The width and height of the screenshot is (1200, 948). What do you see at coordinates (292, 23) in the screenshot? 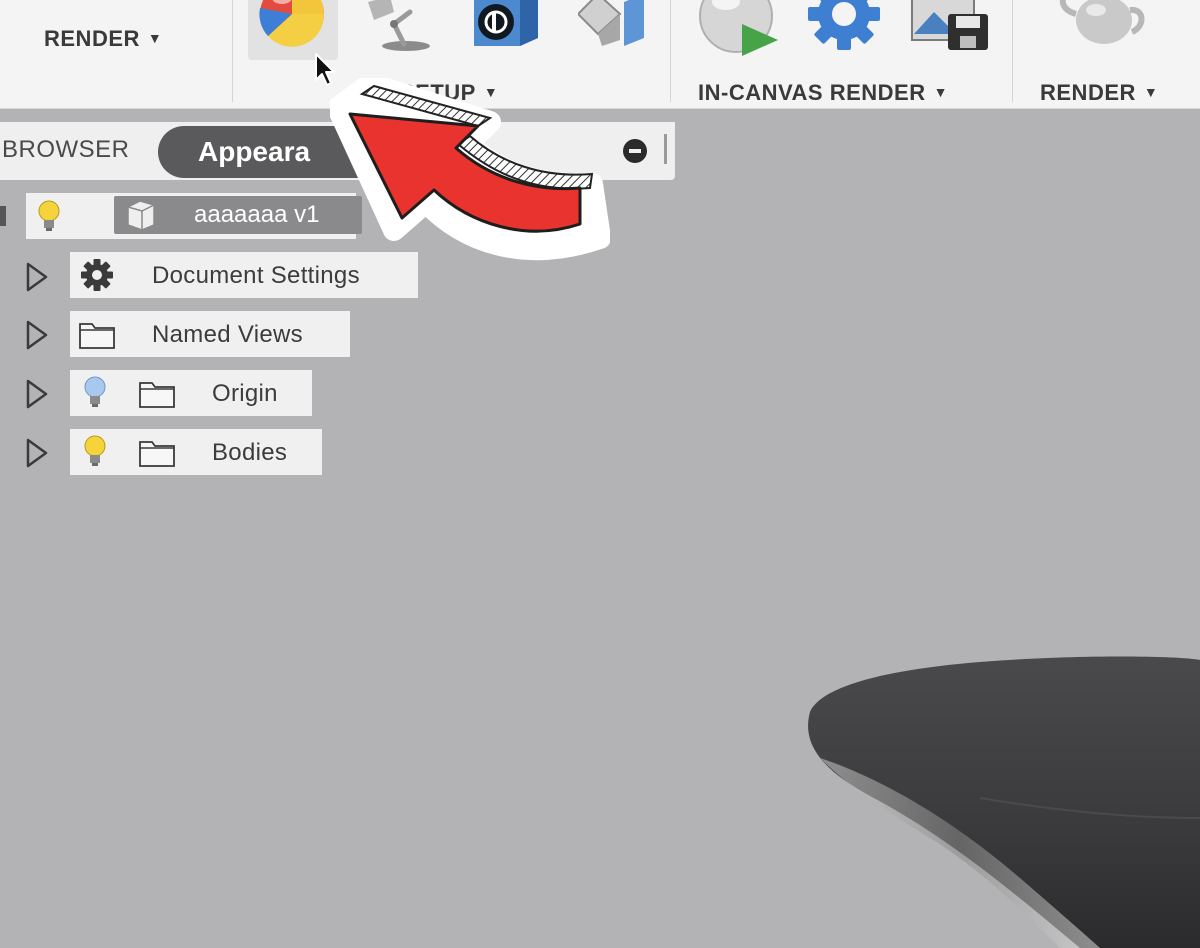
I see `appearance-icon` at bounding box center [292, 23].